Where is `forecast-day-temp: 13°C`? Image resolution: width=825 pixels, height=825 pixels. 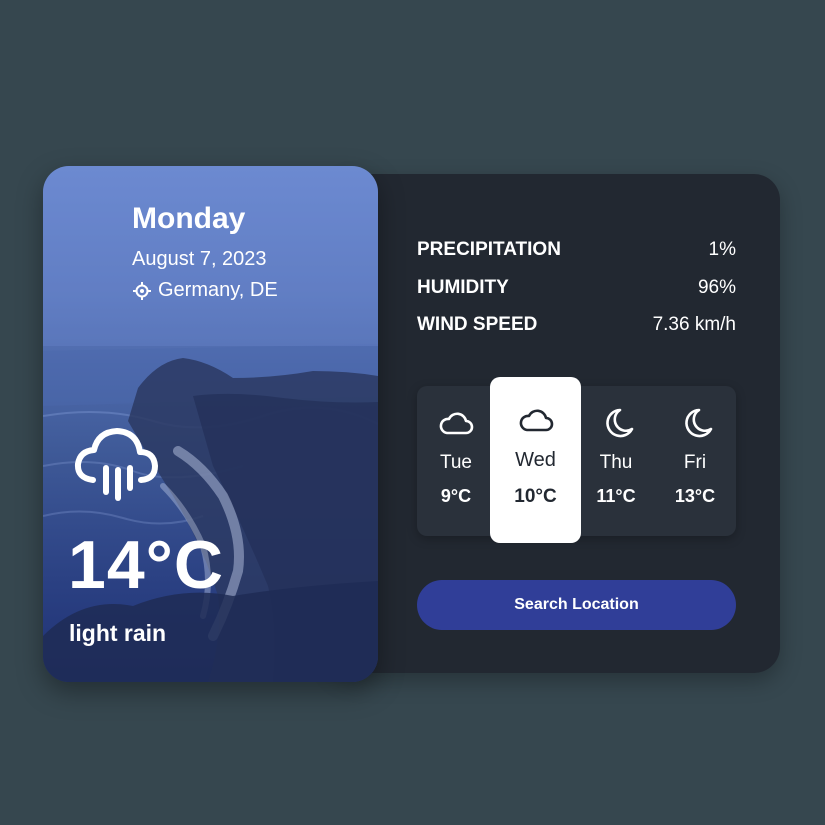 forecast-day-temp: 13°C is located at coordinates (695, 496).